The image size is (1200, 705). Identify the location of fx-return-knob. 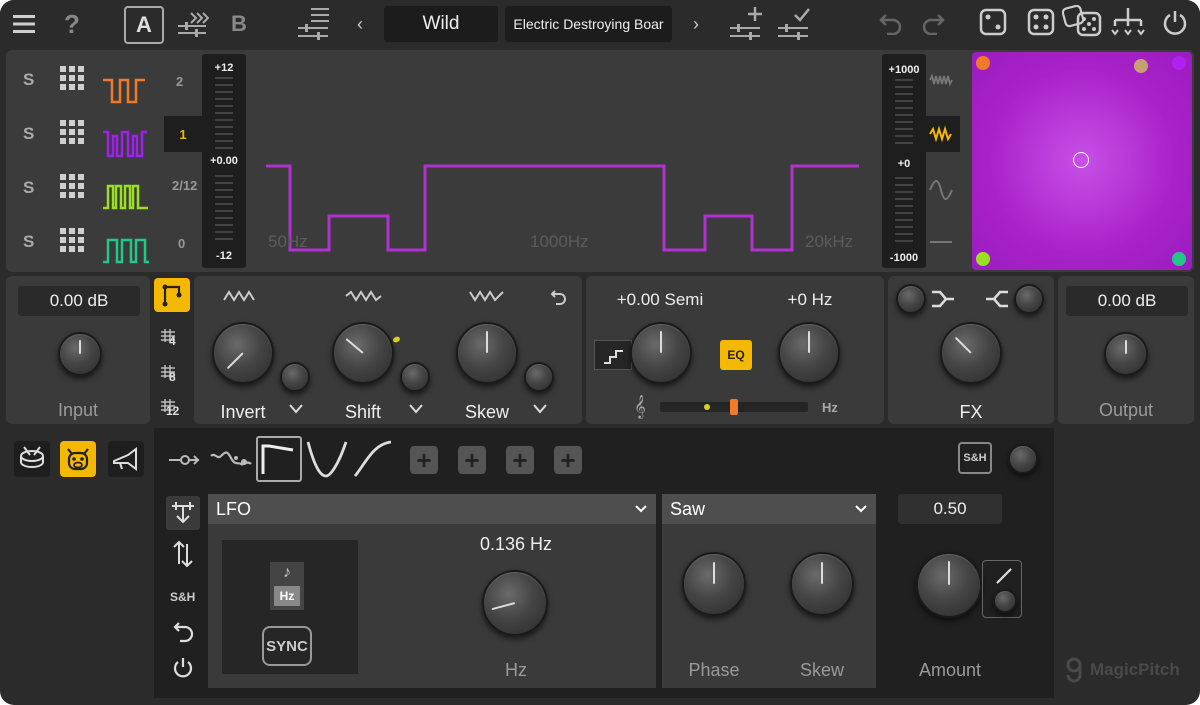
(1029, 299).